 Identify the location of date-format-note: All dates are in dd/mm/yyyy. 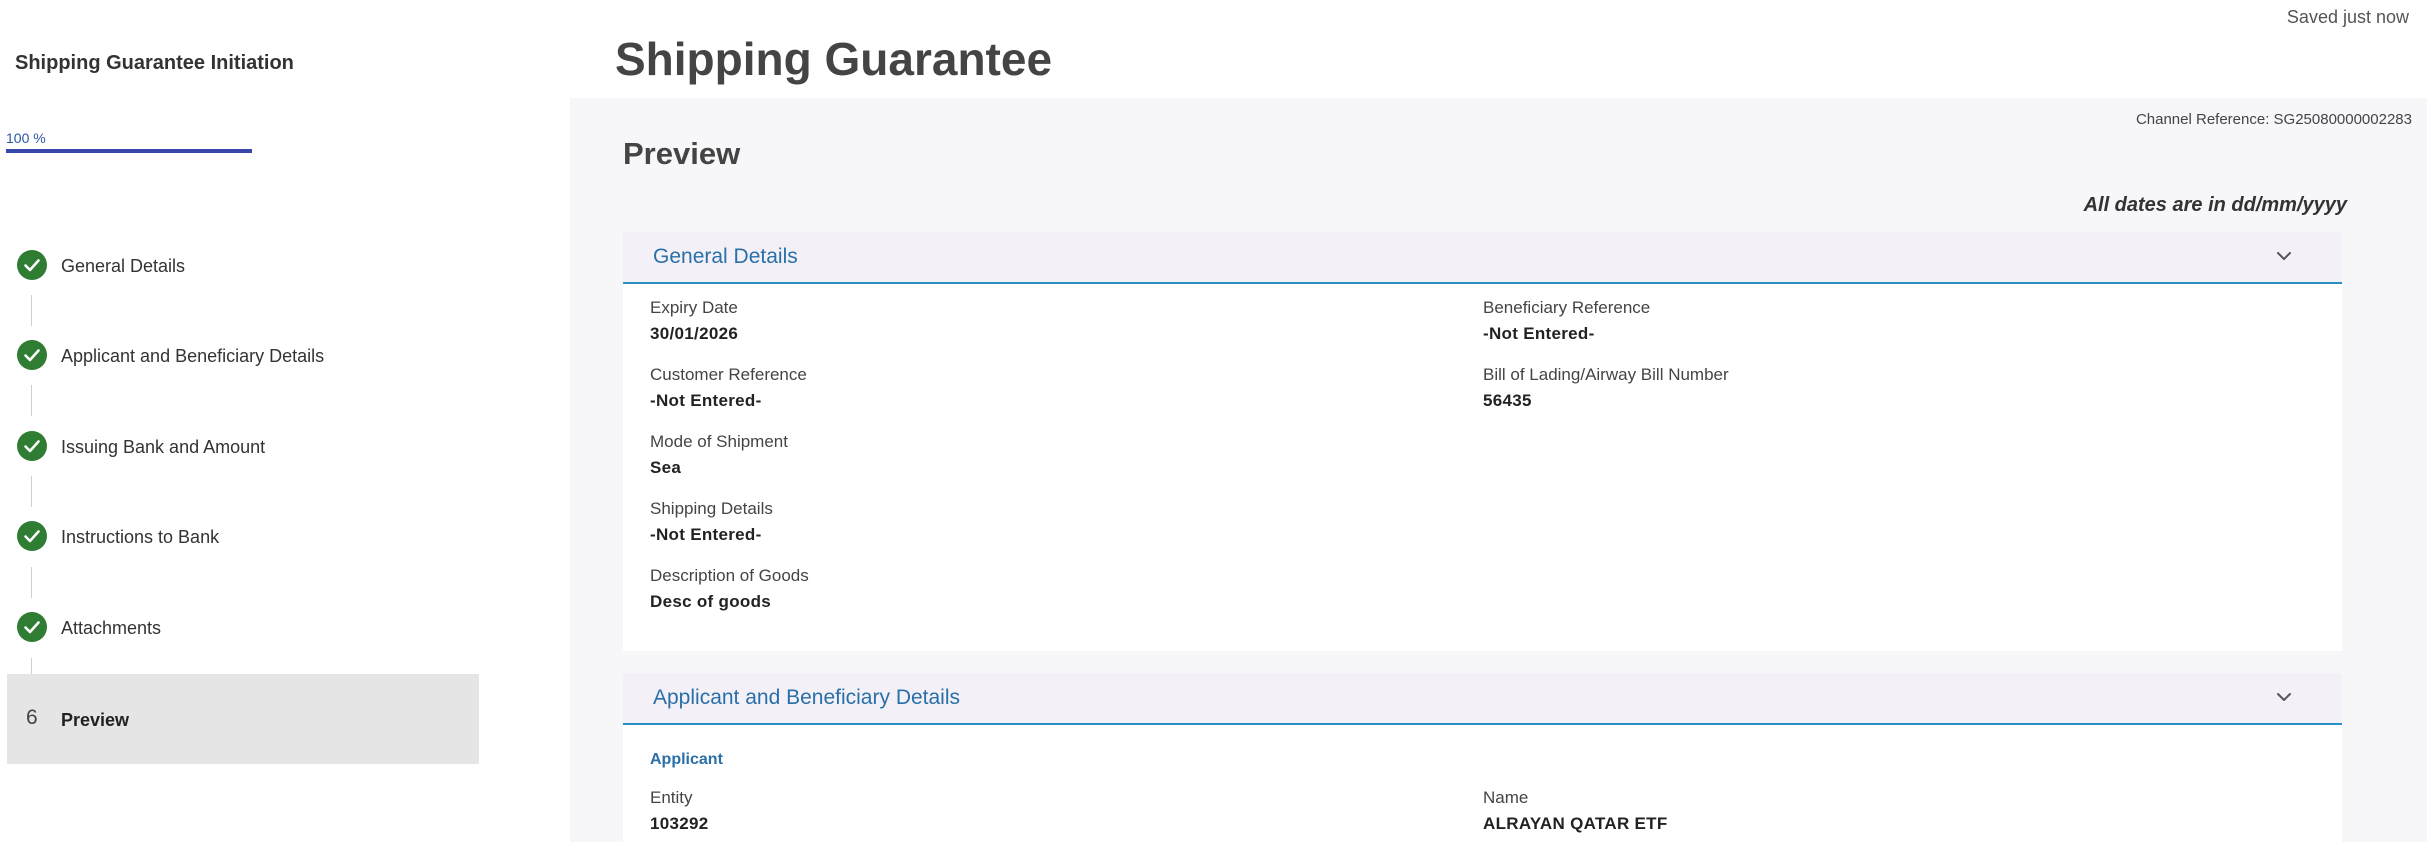
(2215, 205).